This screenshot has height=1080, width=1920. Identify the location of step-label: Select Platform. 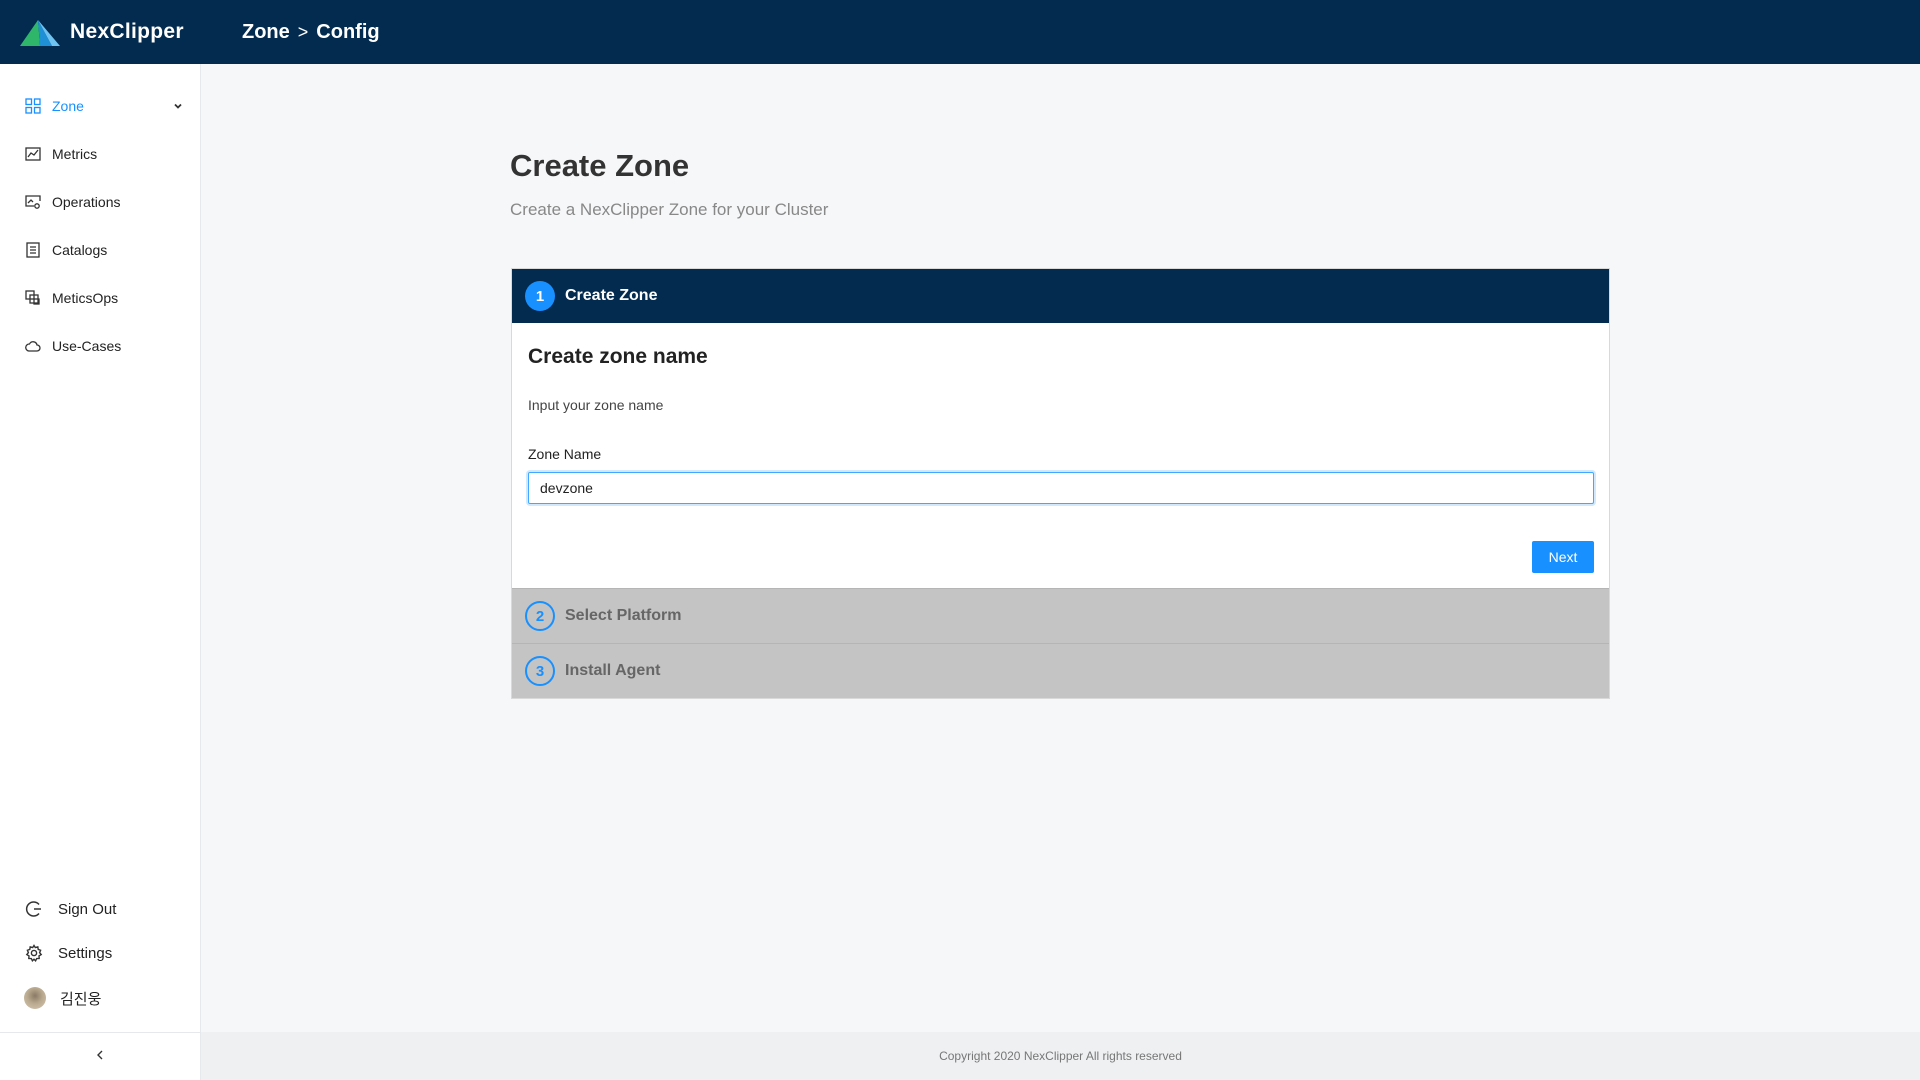
(623, 615).